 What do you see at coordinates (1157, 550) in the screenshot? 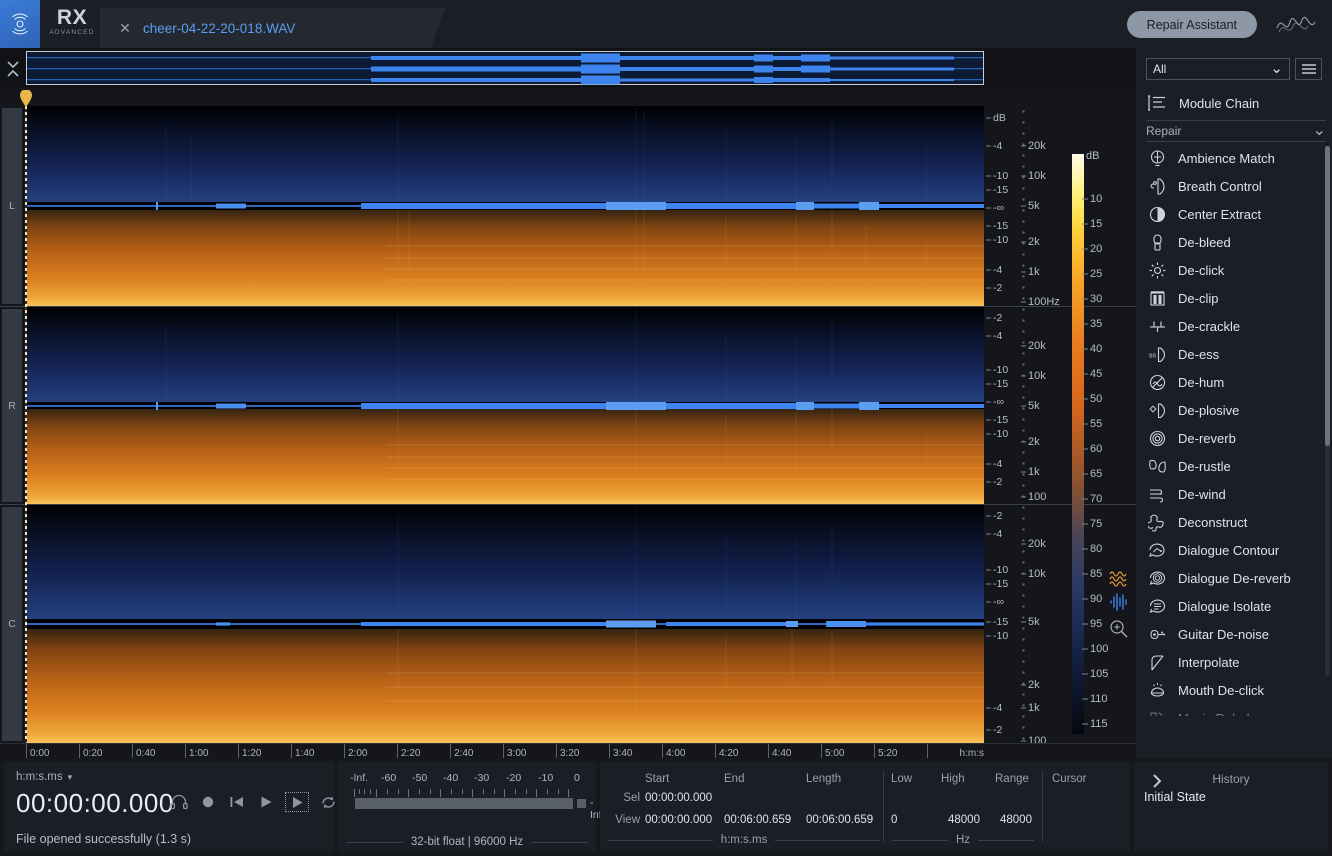
I see `dialogue-contour-icon` at bounding box center [1157, 550].